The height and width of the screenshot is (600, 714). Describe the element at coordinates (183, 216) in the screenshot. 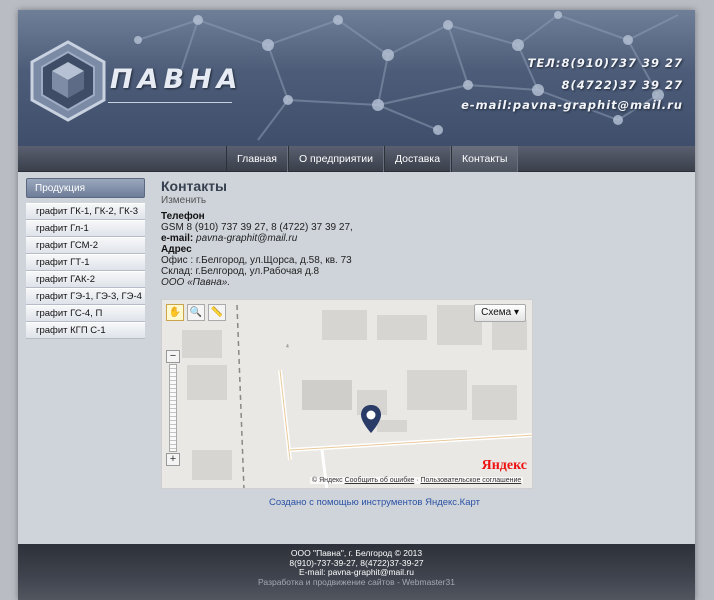

I see `phone-label: Телефон` at that location.